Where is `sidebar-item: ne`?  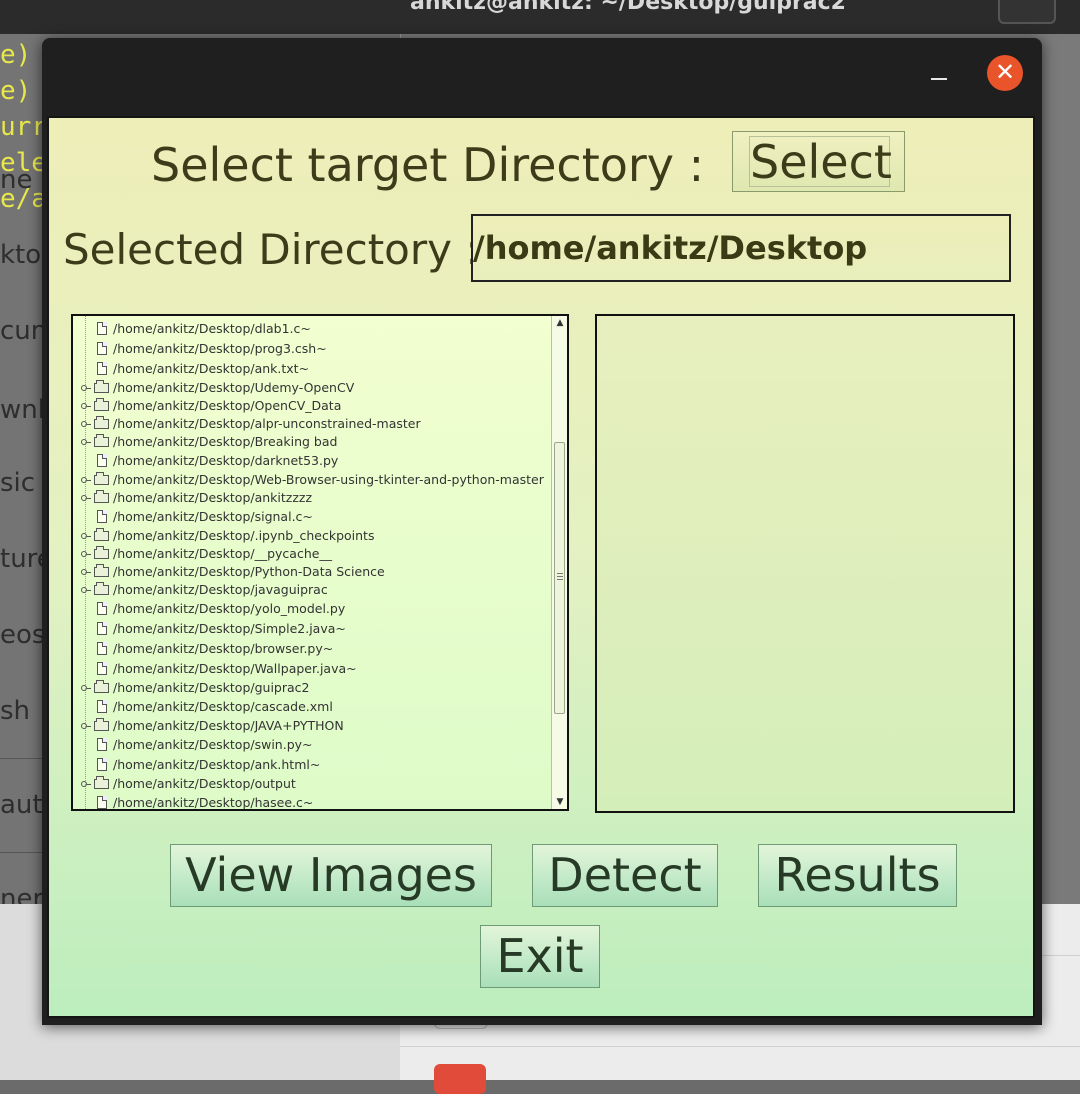
sidebar-item: ne is located at coordinates (16, 180).